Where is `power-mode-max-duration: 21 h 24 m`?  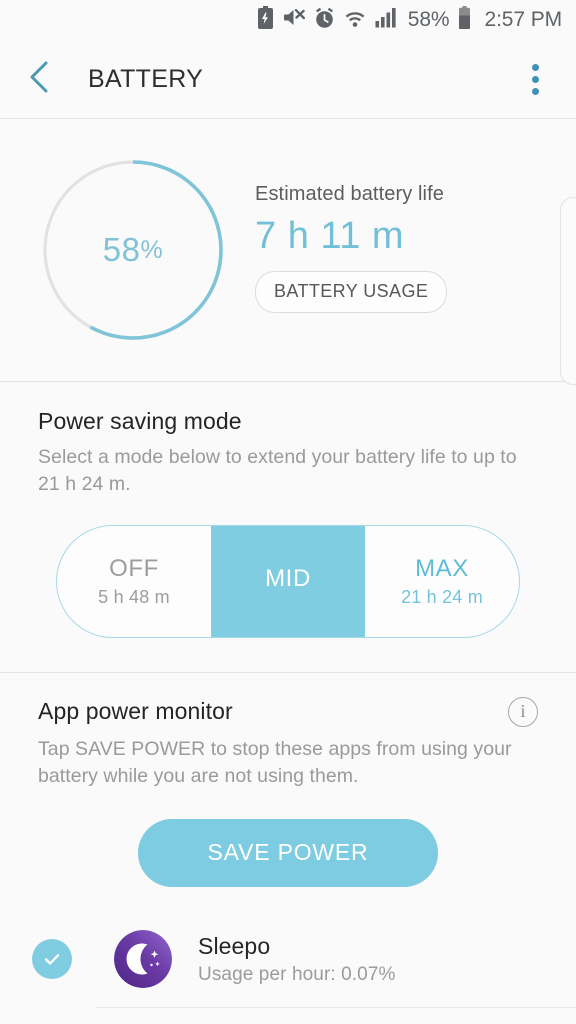
power-mode-max-duration: 21 h 24 m is located at coordinates (442, 596).